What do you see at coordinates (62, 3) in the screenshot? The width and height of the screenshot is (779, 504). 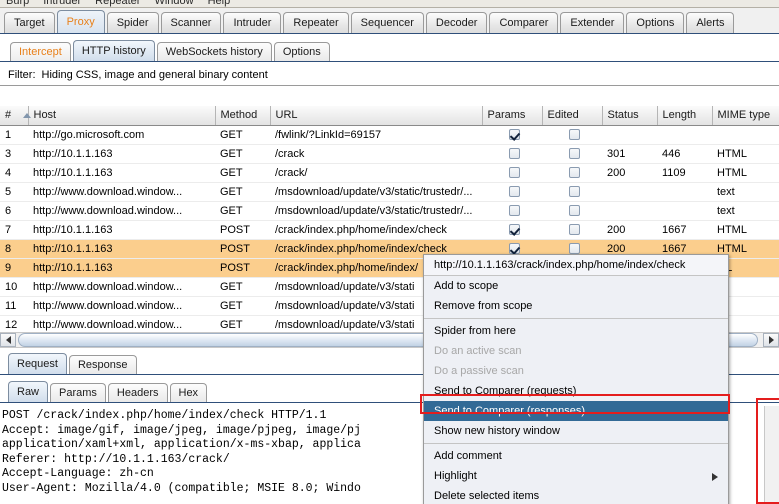 I see `menu-item-intruder: Intruder` at bounding box center [62, 3].